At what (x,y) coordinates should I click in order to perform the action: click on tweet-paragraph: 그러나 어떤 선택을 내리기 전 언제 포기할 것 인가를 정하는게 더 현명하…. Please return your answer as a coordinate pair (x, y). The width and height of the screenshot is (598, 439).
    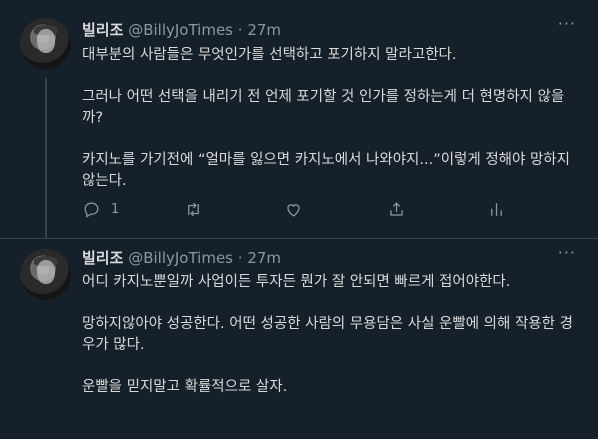
    Looking at the image, I should click on (323, 107).